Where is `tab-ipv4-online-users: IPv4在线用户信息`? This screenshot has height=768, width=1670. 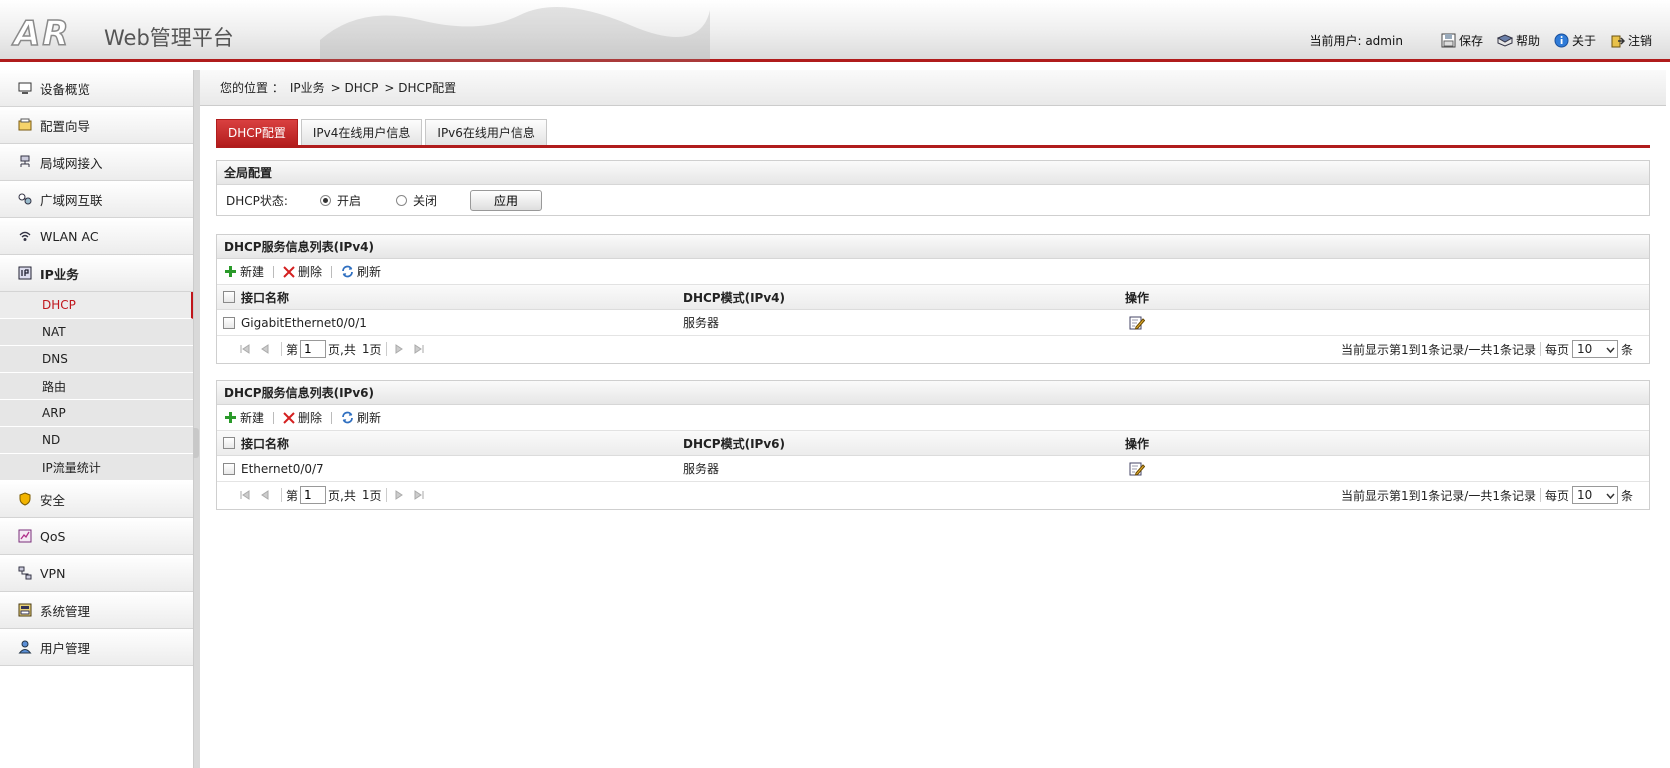
tab-ipv4-online-users: IPv4在线用户信息 is located at coordinates (361, 132).